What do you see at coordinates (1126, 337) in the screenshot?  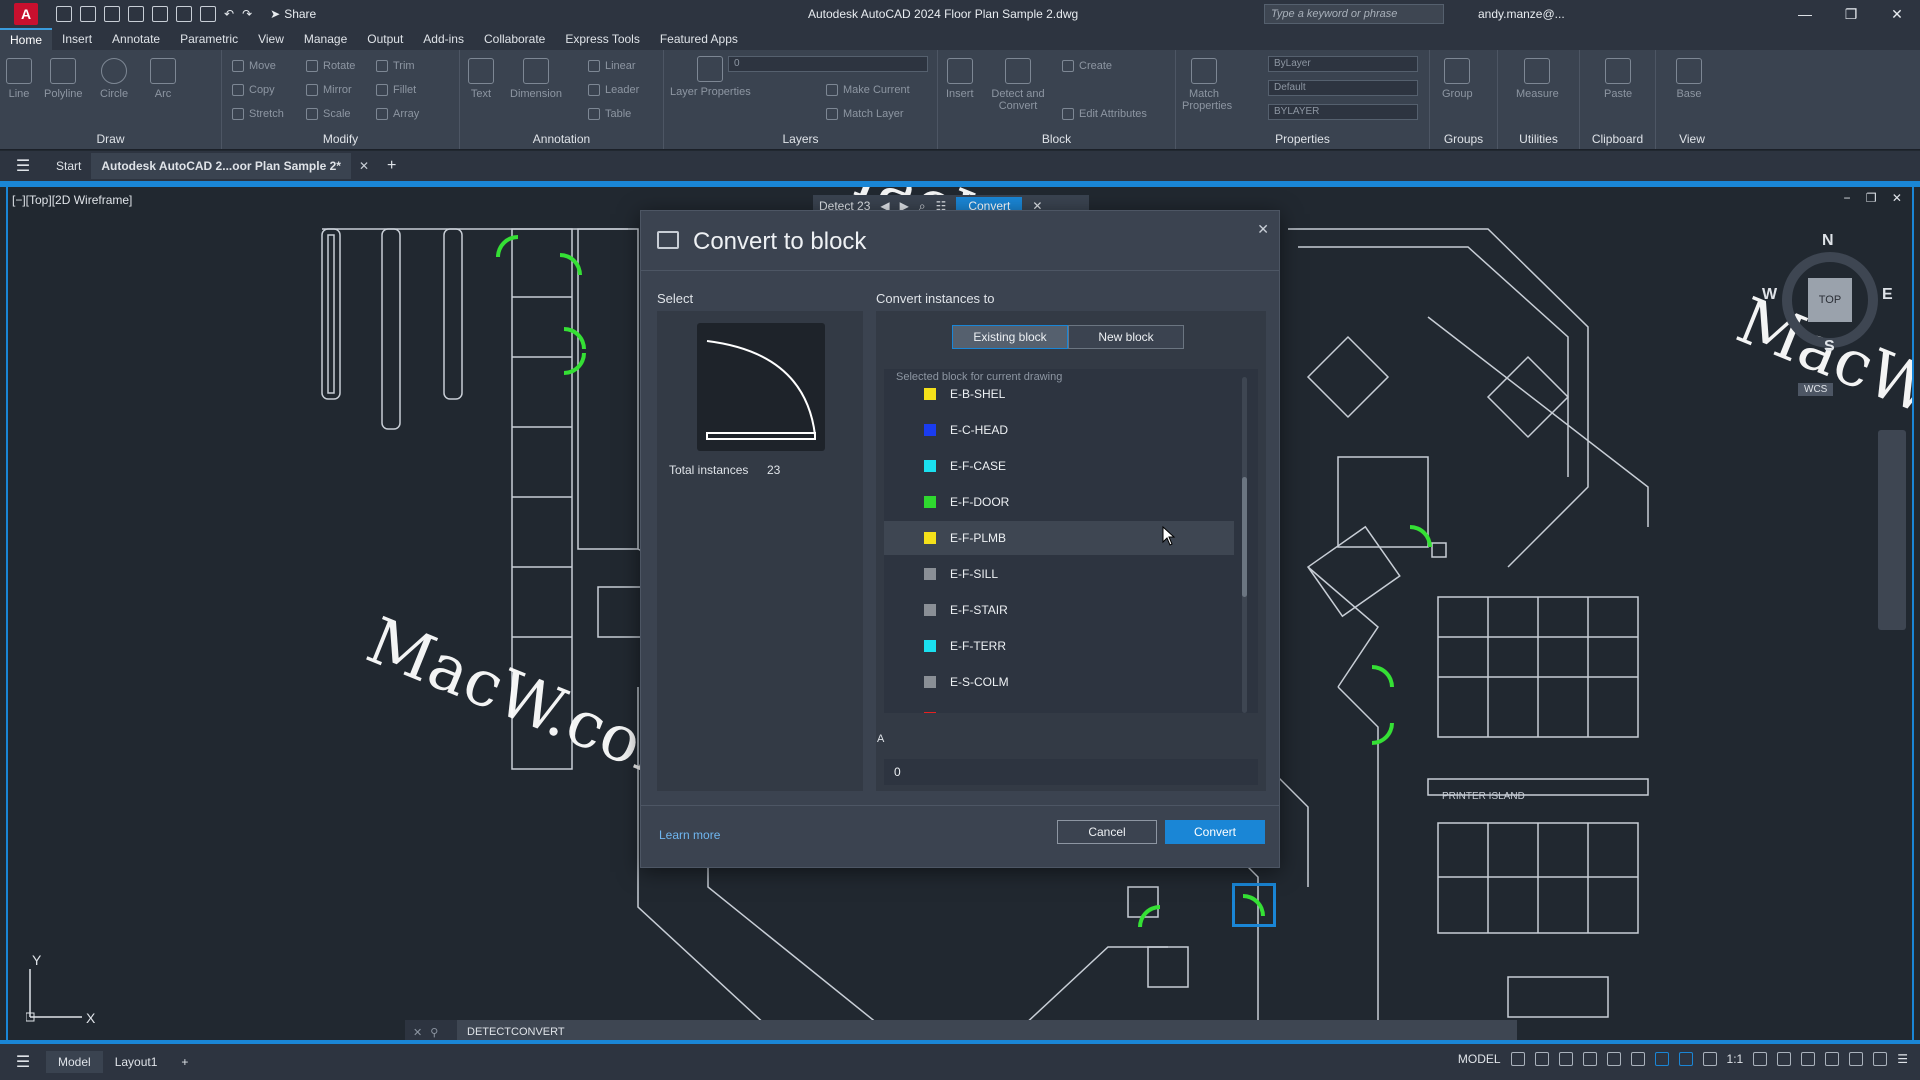 I see `new-block-button: New block` at bounding box center [1126, 337].